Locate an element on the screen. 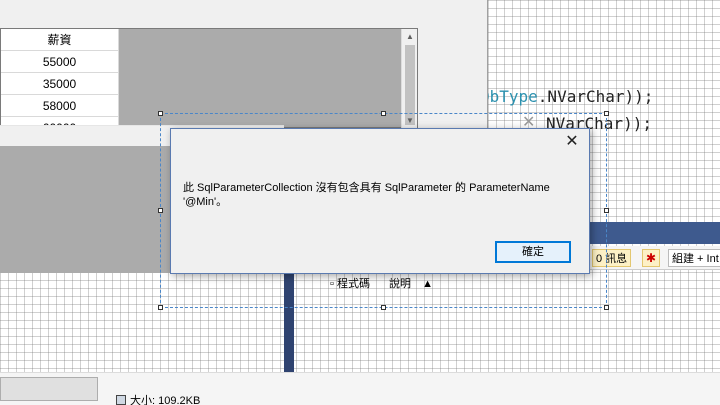 This screenshot has height=405, width=720. grid-cell: 35000 is located at coordinates (60, 84).